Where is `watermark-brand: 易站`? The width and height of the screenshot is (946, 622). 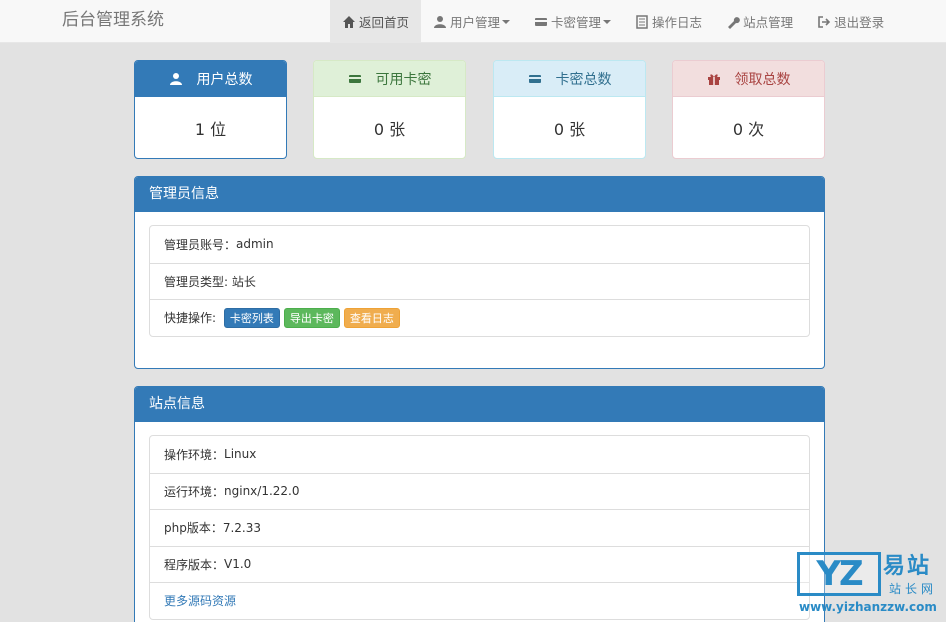 watermark-brand: 易站 is located at coordinates (907, 566).